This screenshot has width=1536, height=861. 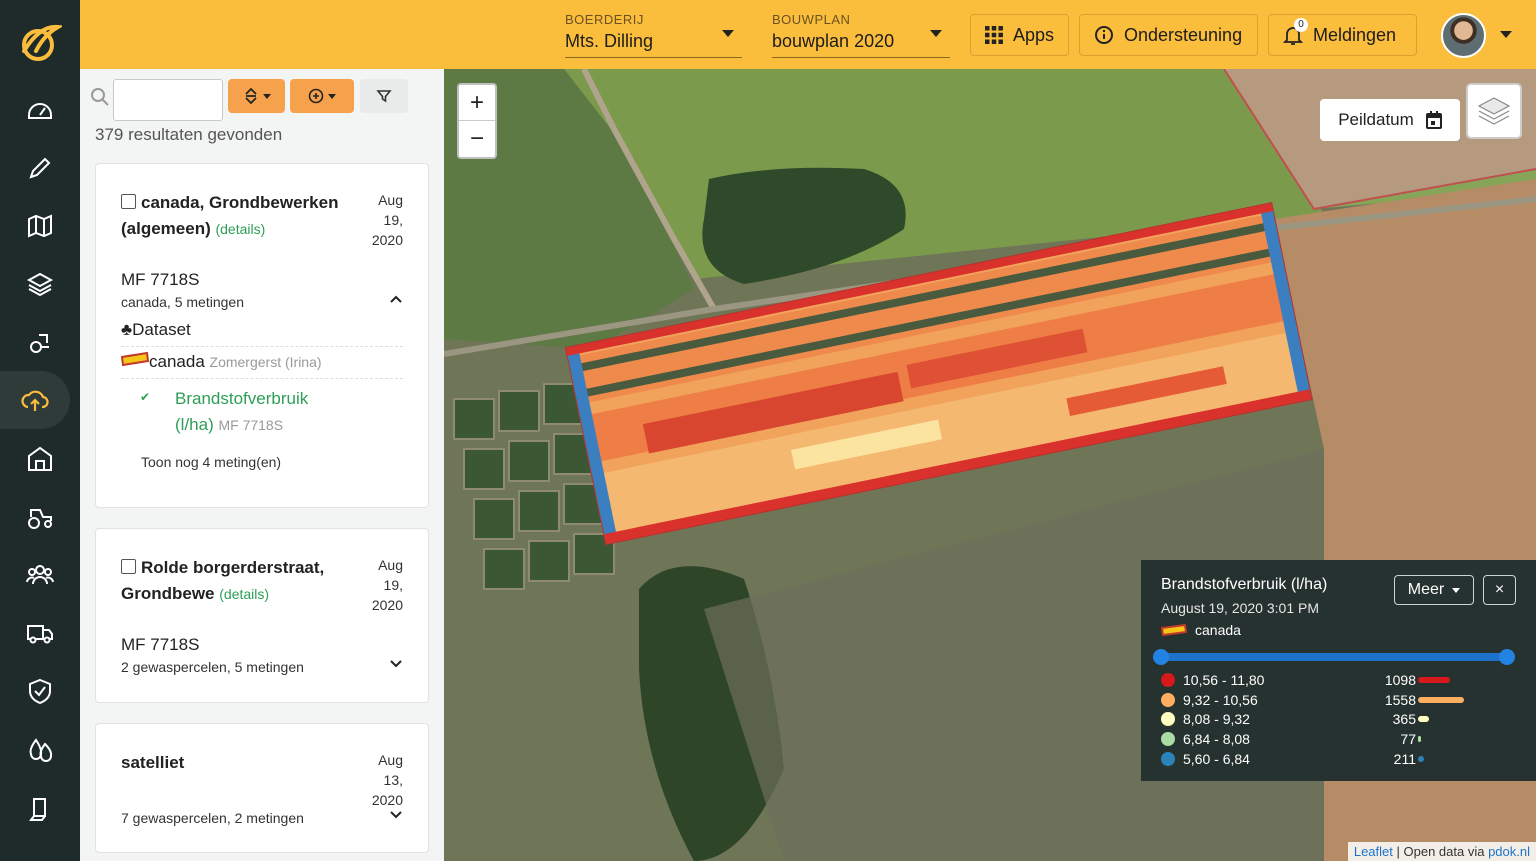 I want to click on legend-class-row: 5,60 - 6,84 211, so click(x=1331, y=759).